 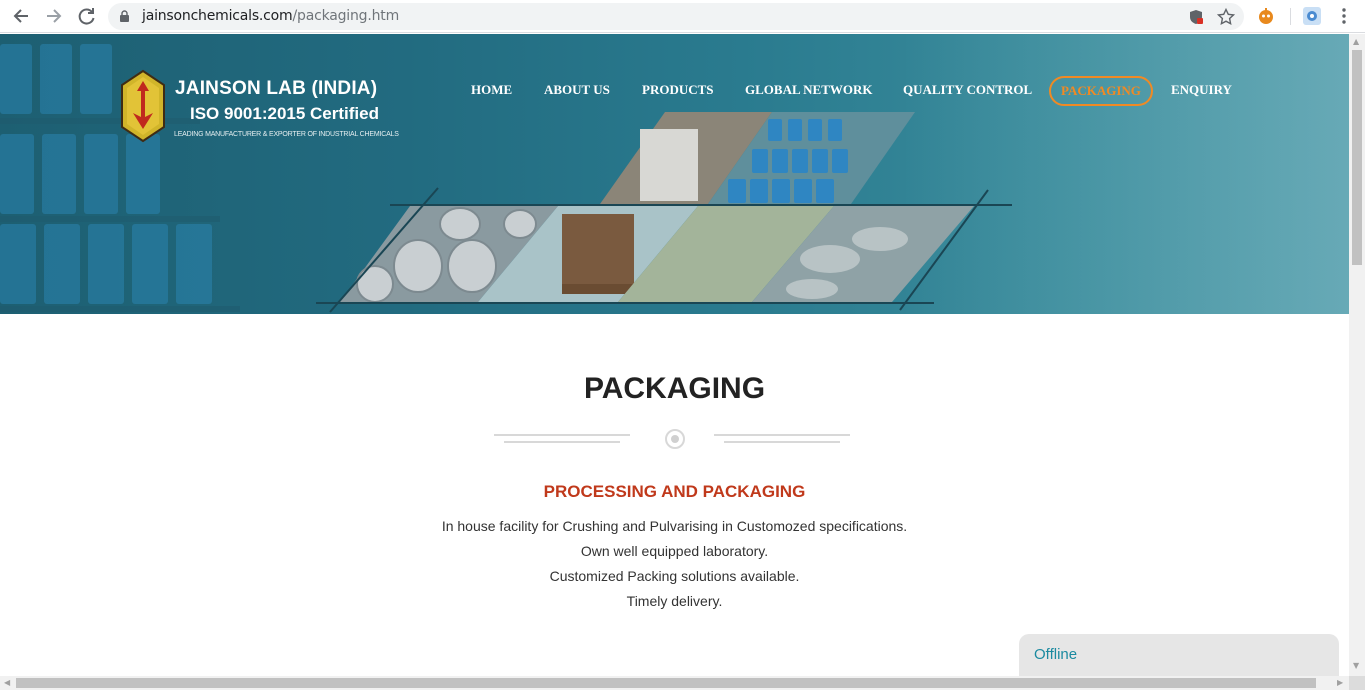 I want to click on extension-screen-icon, so click(x=1312, y=16).